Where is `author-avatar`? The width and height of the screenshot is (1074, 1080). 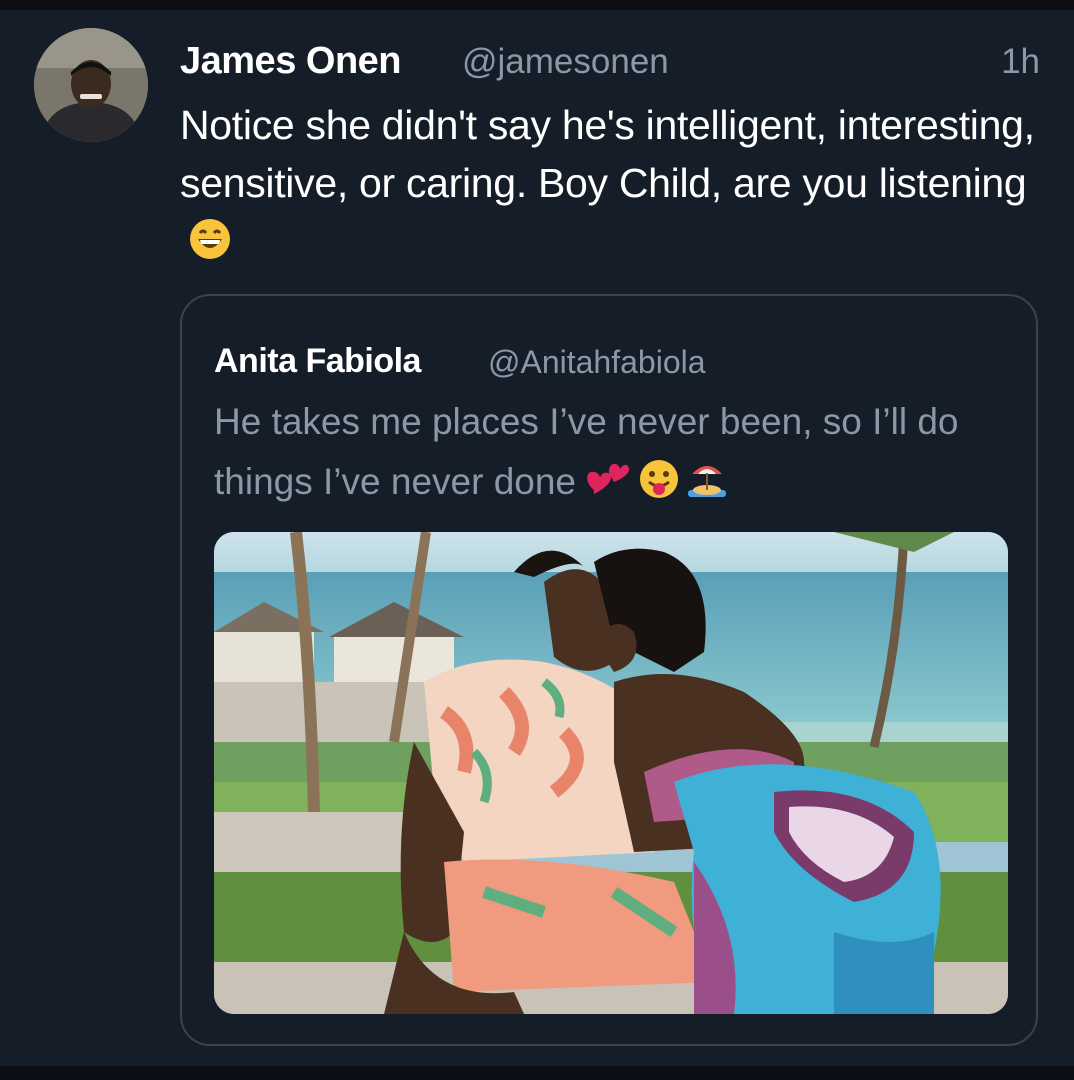 author-avatar is located at coordinates (91, 85).